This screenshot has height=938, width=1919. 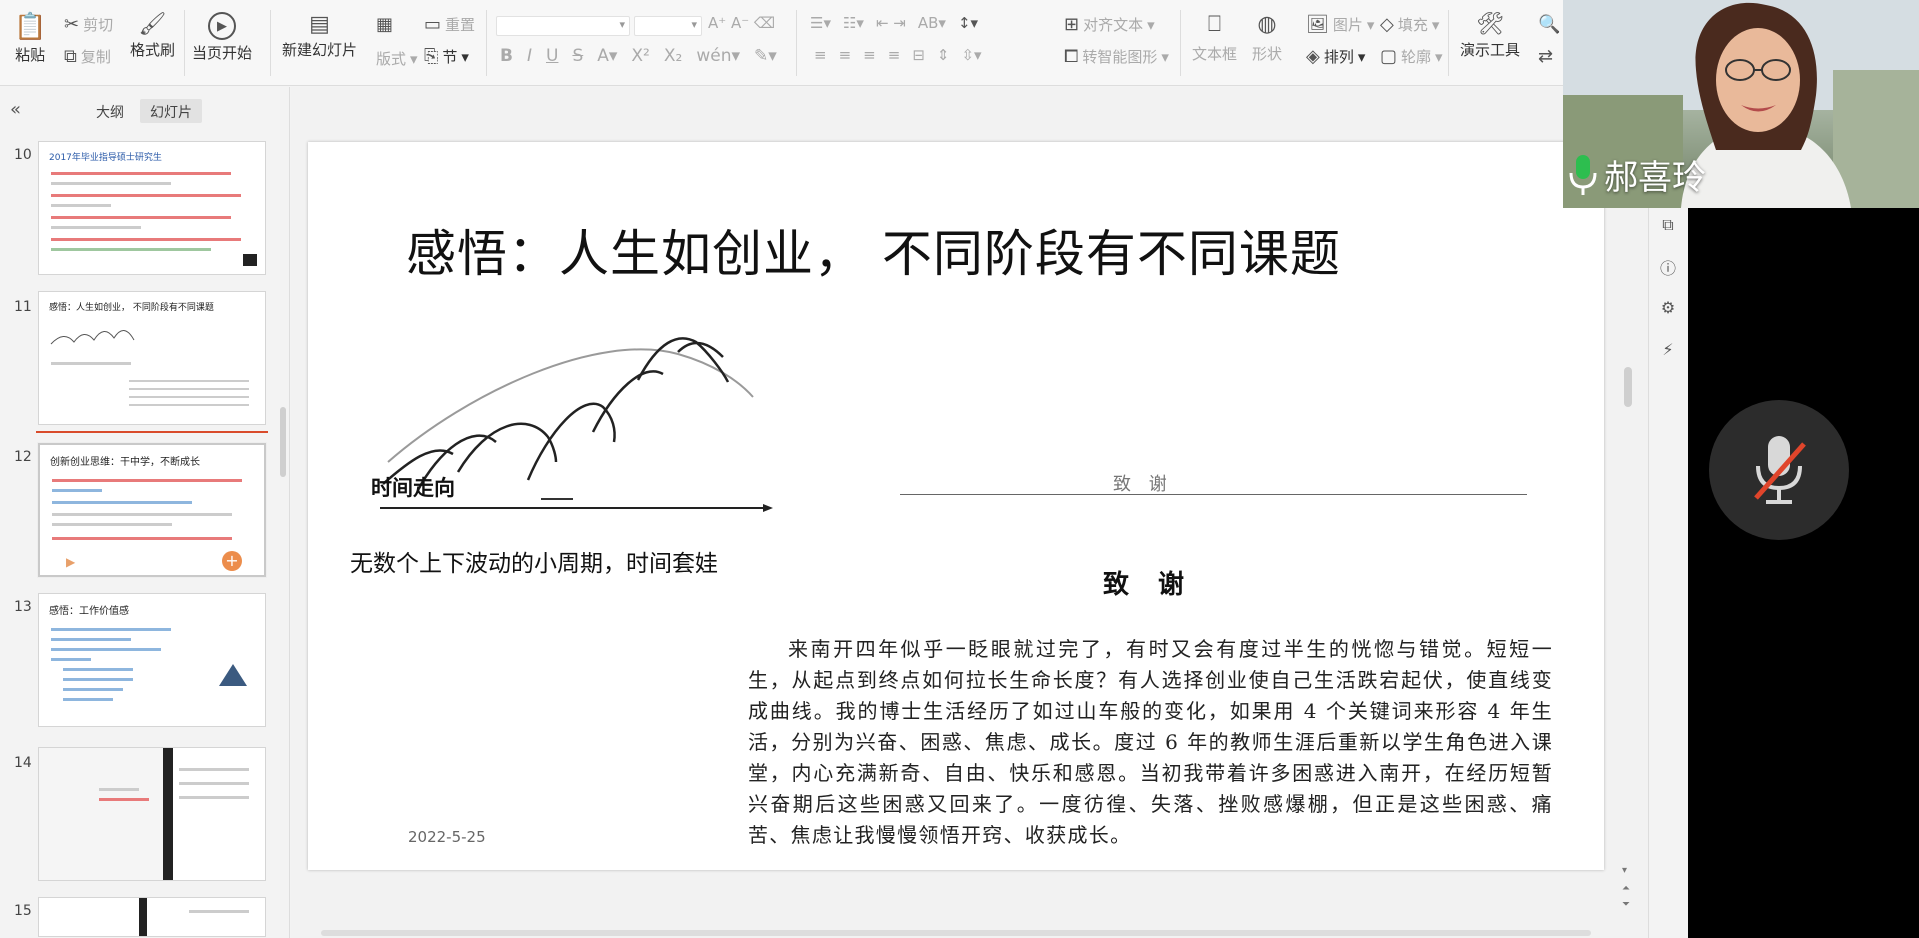 What do you see at coordinates (534, 561) in the screenshot?
I see `slide-caption: 无数个上下波动的小周期，时间套娃` at bounding box center [534, 561].